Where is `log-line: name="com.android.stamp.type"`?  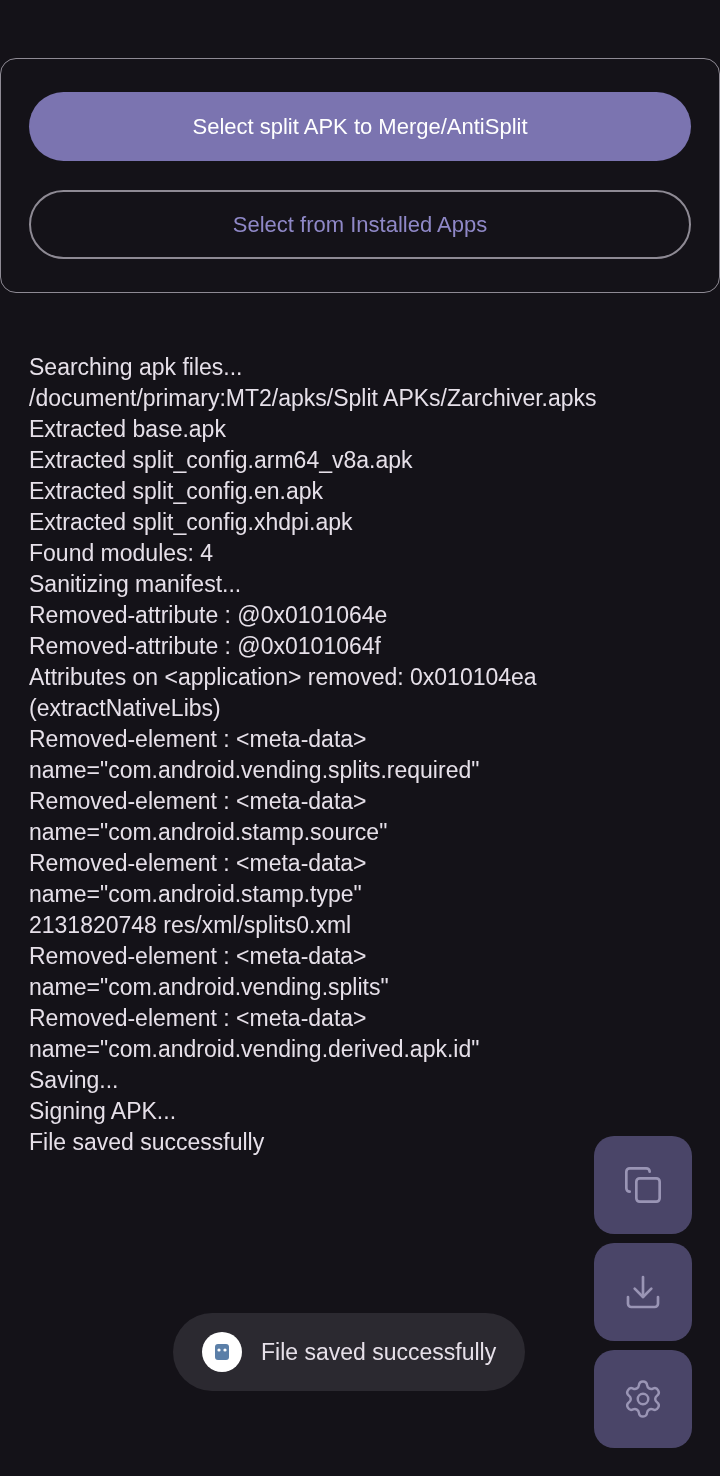 log-line: name="com.android.stamp.type" is located at coordinates (196, 894).